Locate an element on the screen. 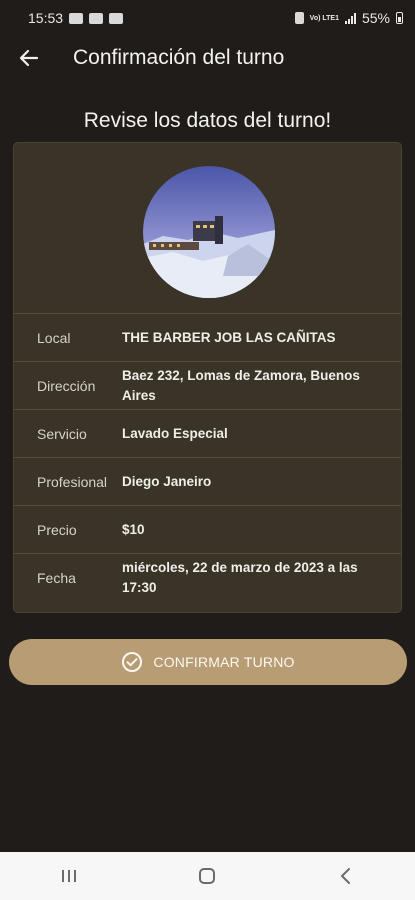  detail-value: Baez 232, Lomas de Zamora, Buenos Aires is located at coordinates (241, 385).